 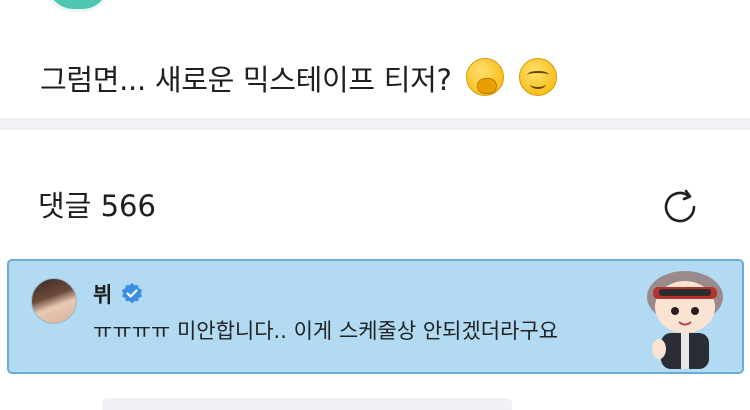 I want to click on section-divider, so click(x=375, y=124).